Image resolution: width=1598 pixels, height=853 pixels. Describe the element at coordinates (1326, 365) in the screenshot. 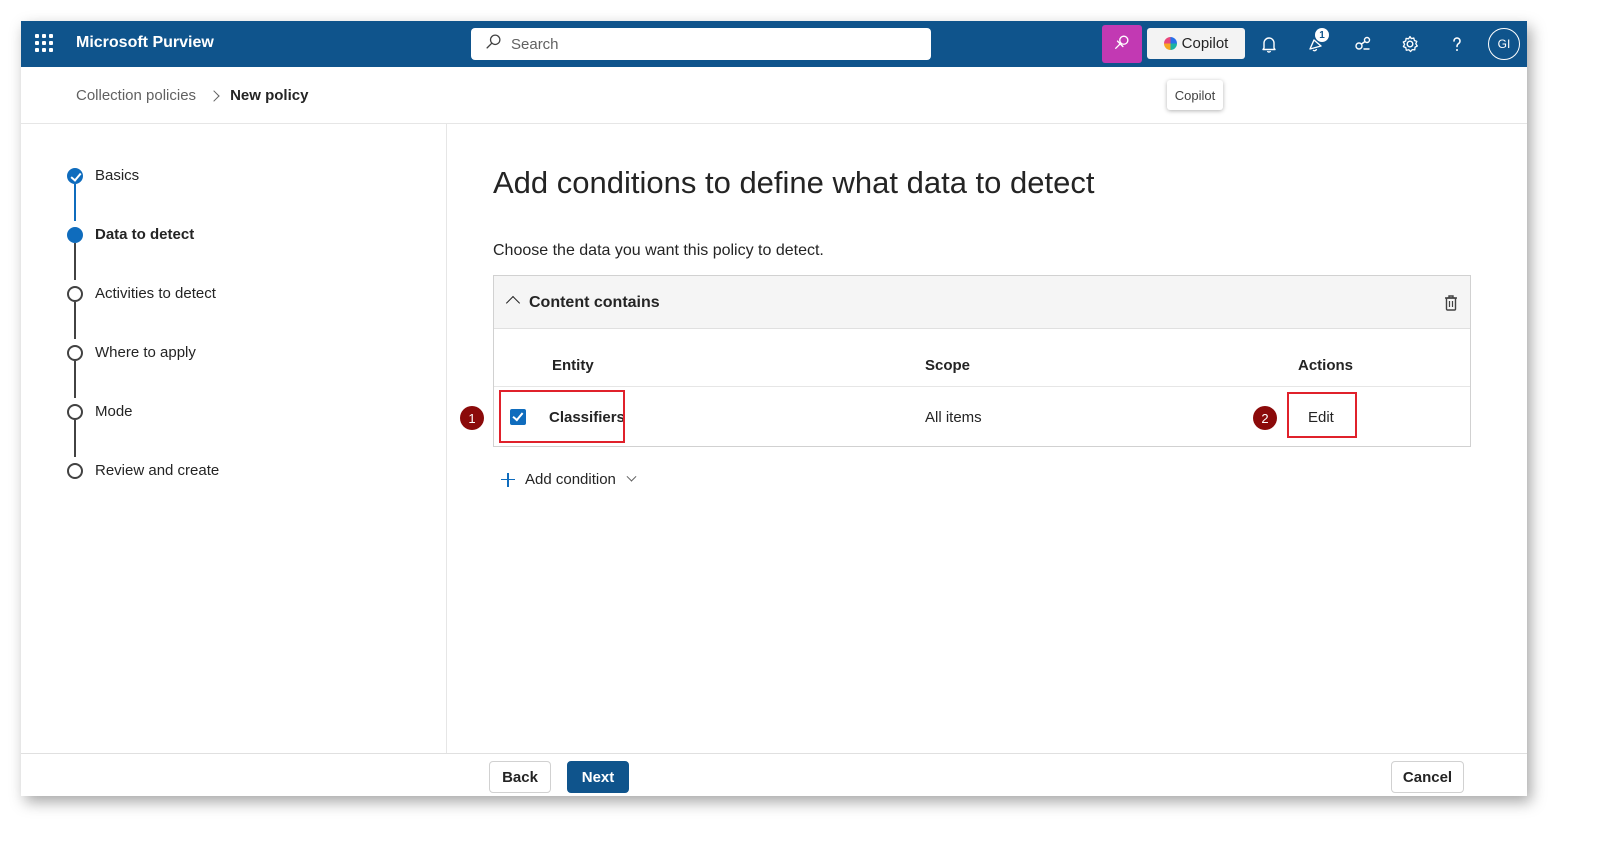

I see `column-header-actions: Actions` at that location.